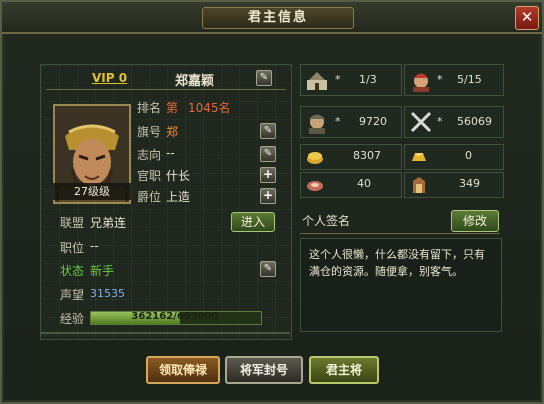 The width and height of the screenshot is (544, 404). Describe the element at coordinates (72, 319) in the screenshot. I see `exp-label: 经验` at that location.